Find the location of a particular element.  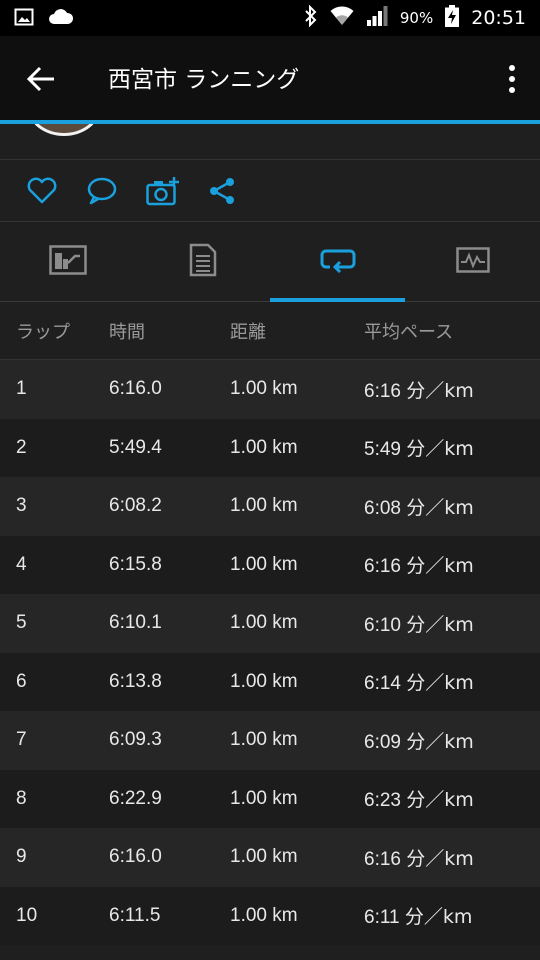

lap-number: 9 is located at coordinates (21, 857).